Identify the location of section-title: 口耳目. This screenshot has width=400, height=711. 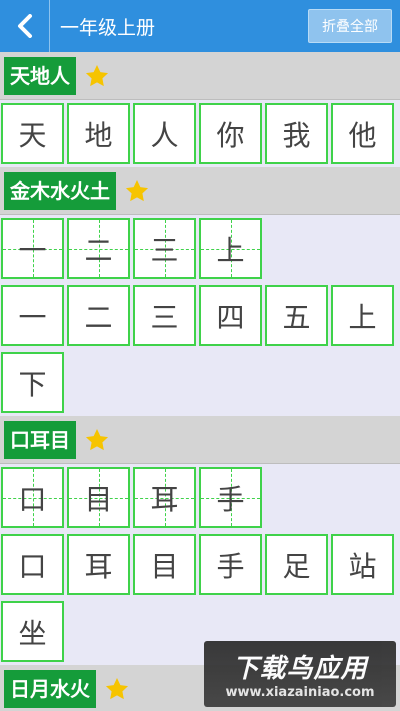
(40, 439).